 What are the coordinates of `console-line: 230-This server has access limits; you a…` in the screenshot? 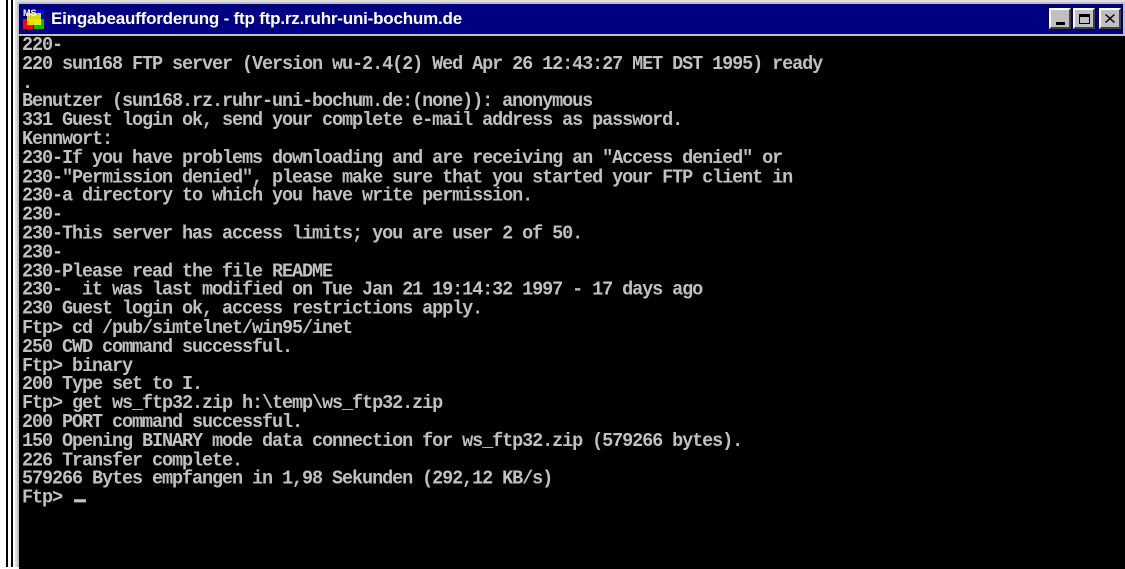 It's located at (302, 233).